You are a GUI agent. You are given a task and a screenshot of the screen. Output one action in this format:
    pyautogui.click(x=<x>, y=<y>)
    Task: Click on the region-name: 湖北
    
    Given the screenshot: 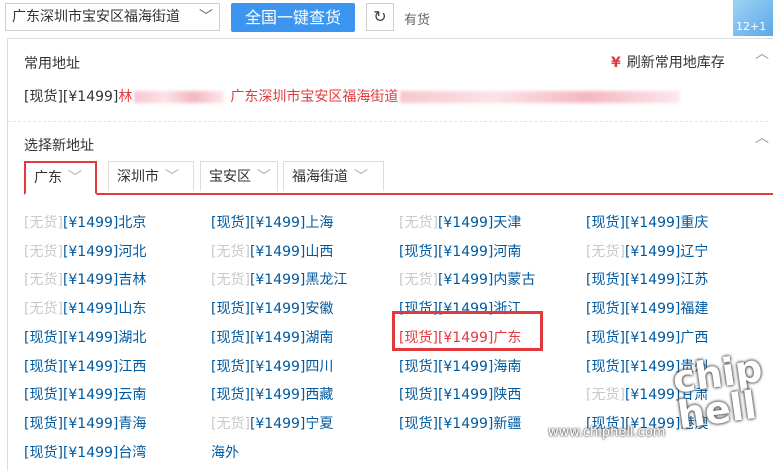 What is the action you would take?
    pyautogui.click(x=132, y=338)
    